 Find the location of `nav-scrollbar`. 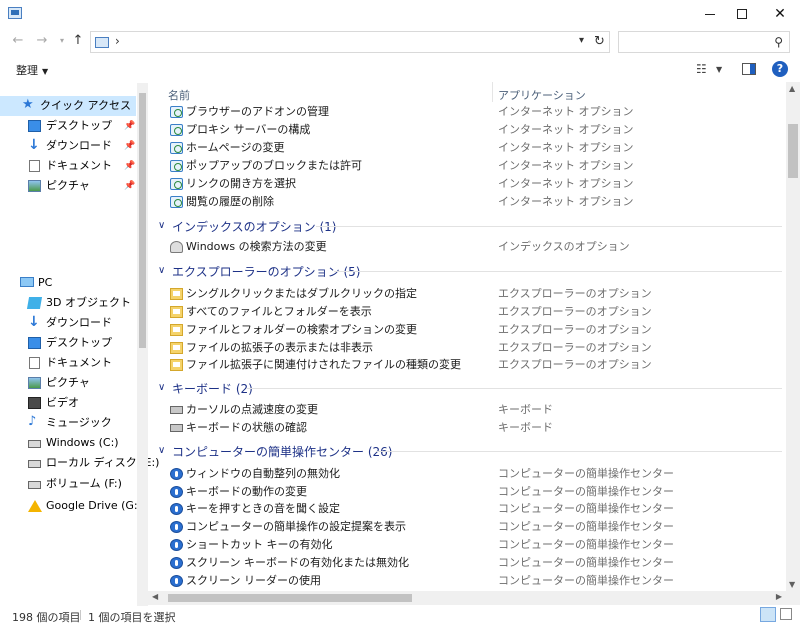

nav-scrollbar is located at coordinates (142, 344).